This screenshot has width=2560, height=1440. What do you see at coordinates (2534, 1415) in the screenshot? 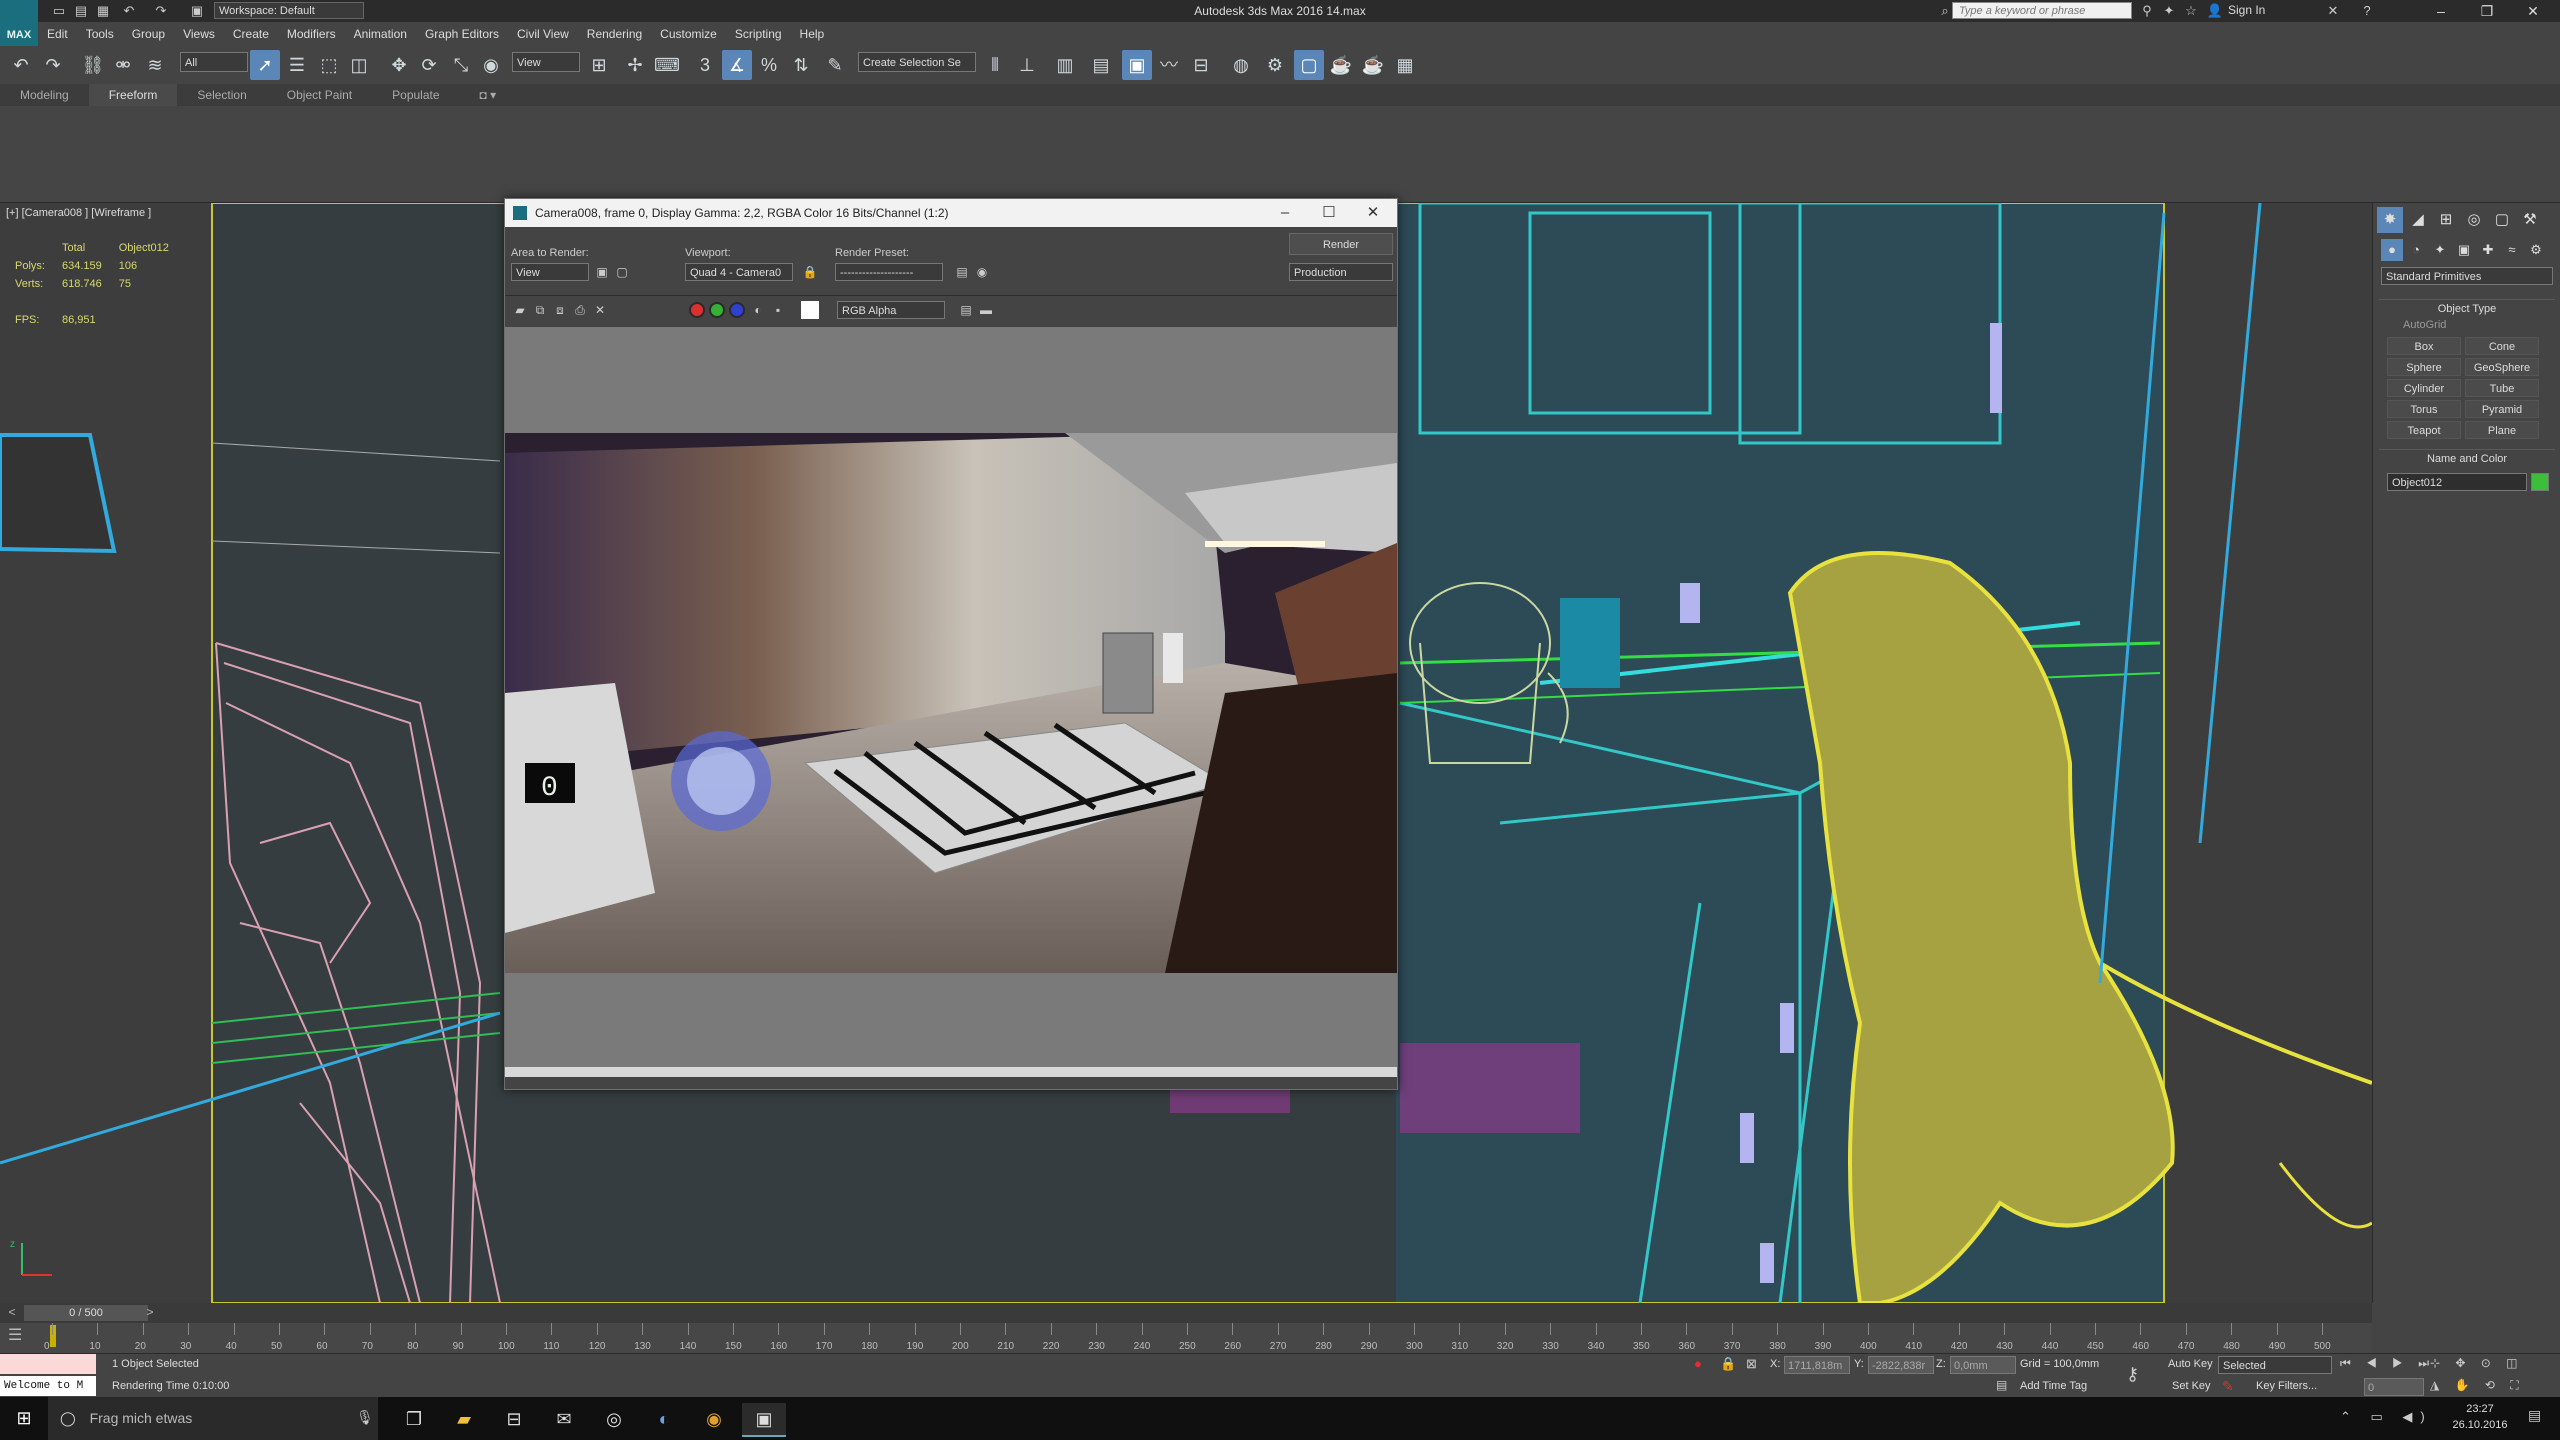
I see `notification-center-icon: ▤` at bounding box center [2534, 1415].